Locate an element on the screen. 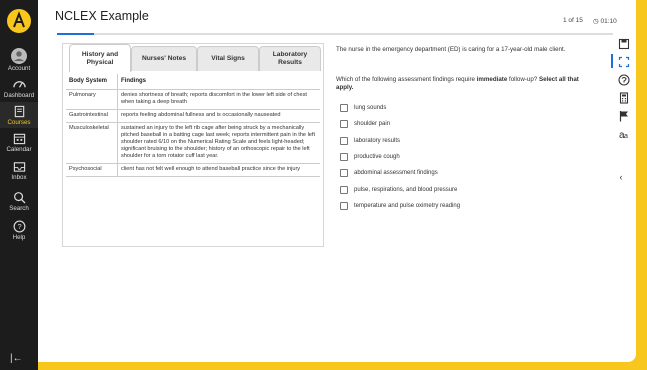 The image size is (647, 370). sidebar-item-courses: Courses is located at coordinates (19, 115).